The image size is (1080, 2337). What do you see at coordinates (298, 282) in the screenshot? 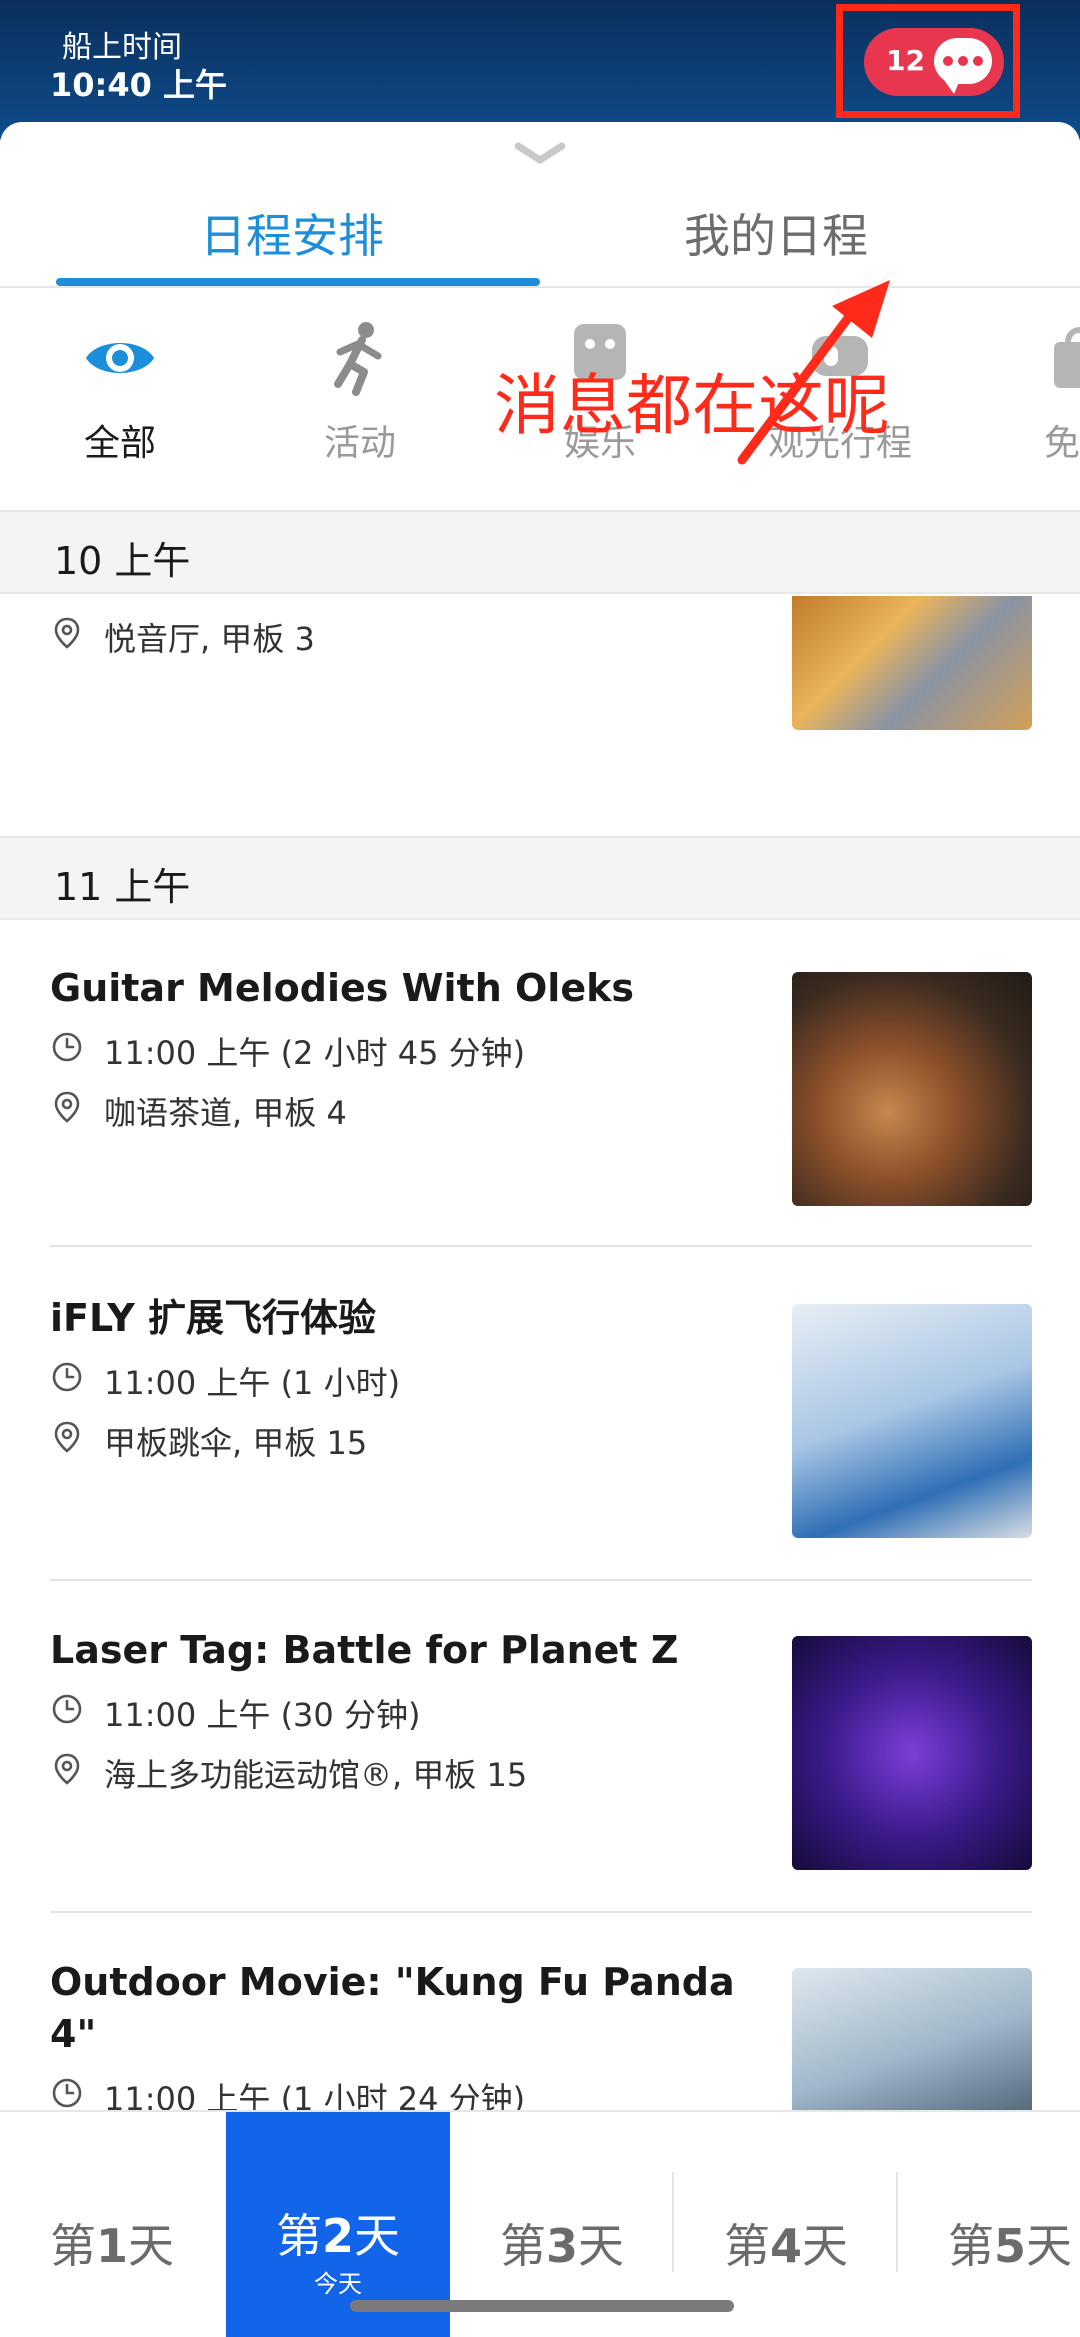
I see `tab-active-indicator` at bounding box center [298, 282].